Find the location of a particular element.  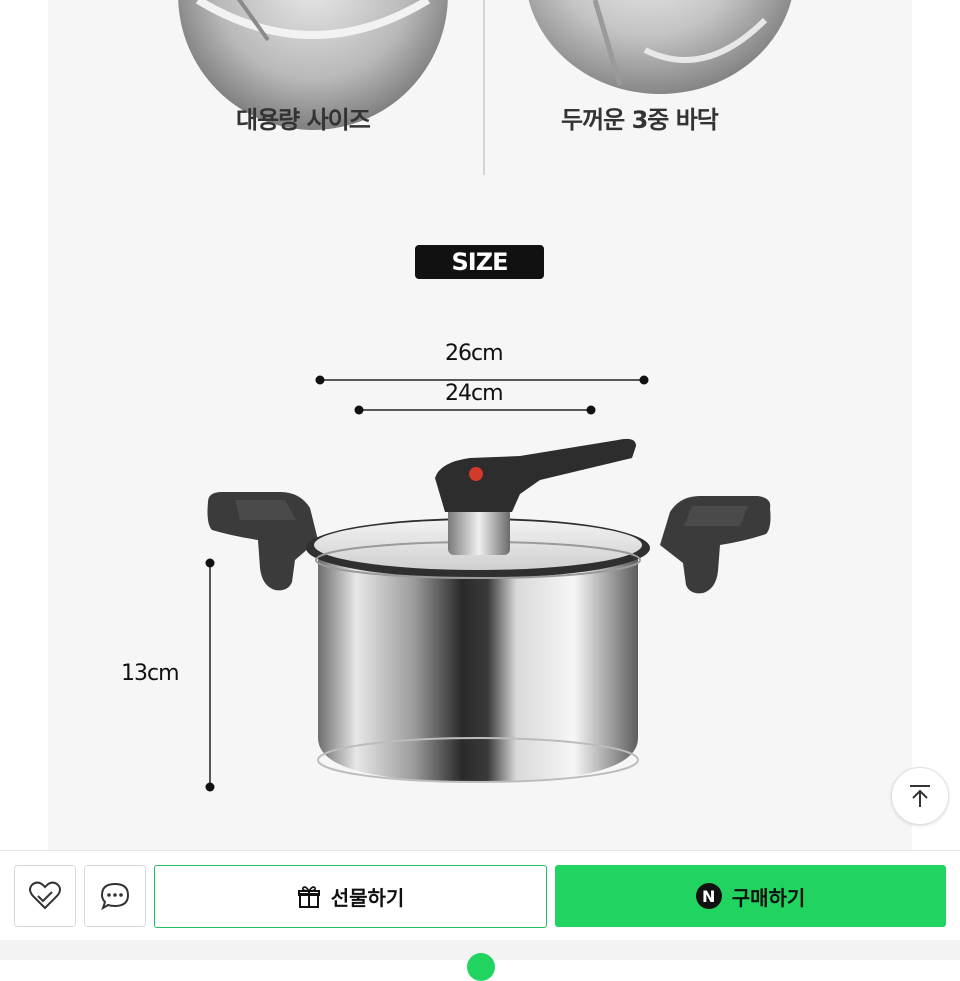

gift-button: 선물하기 is located at coordinates (350, 896).